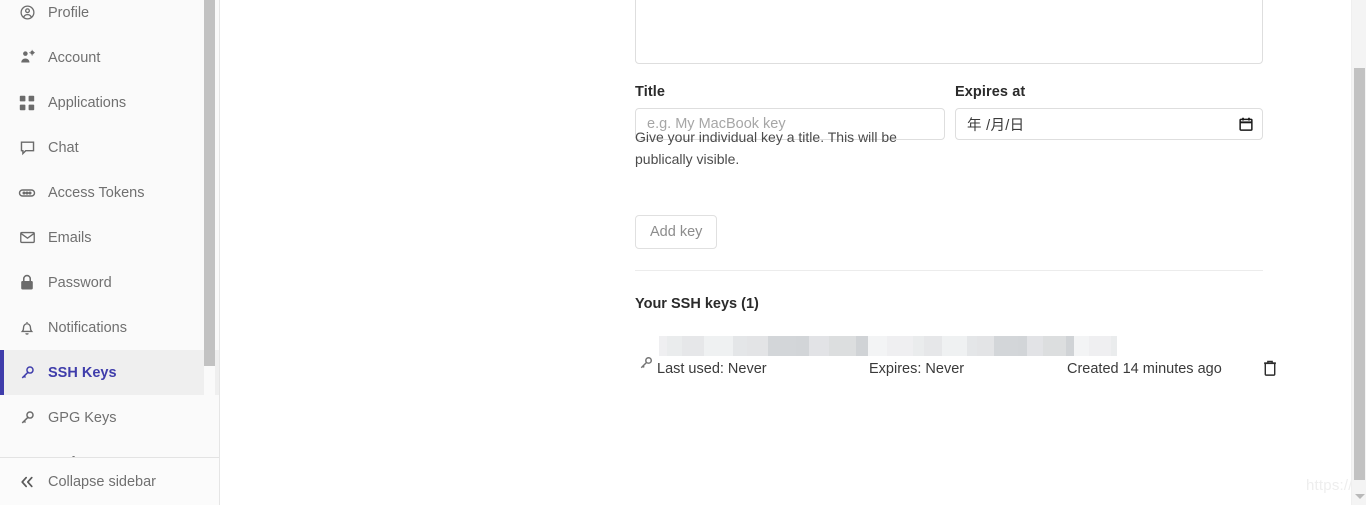 The height and width of the screenshot is (505, 1366). Describe the element at coordinates (1270, 369) in the screenshot. I see `trash-icon` at that location.